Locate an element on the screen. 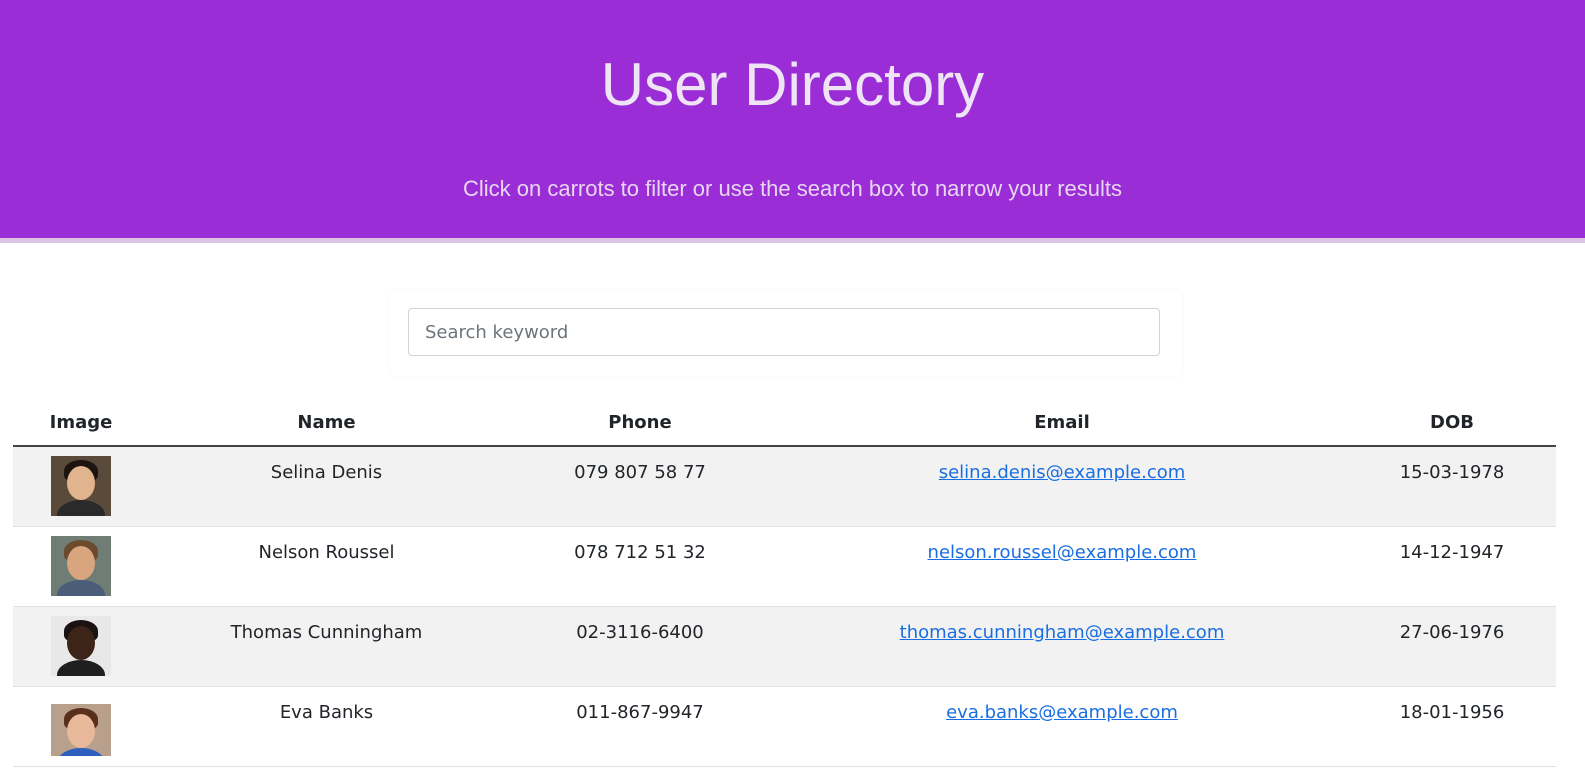  cell-name: Thomas Cunningham is located at coordinates (326, 646).